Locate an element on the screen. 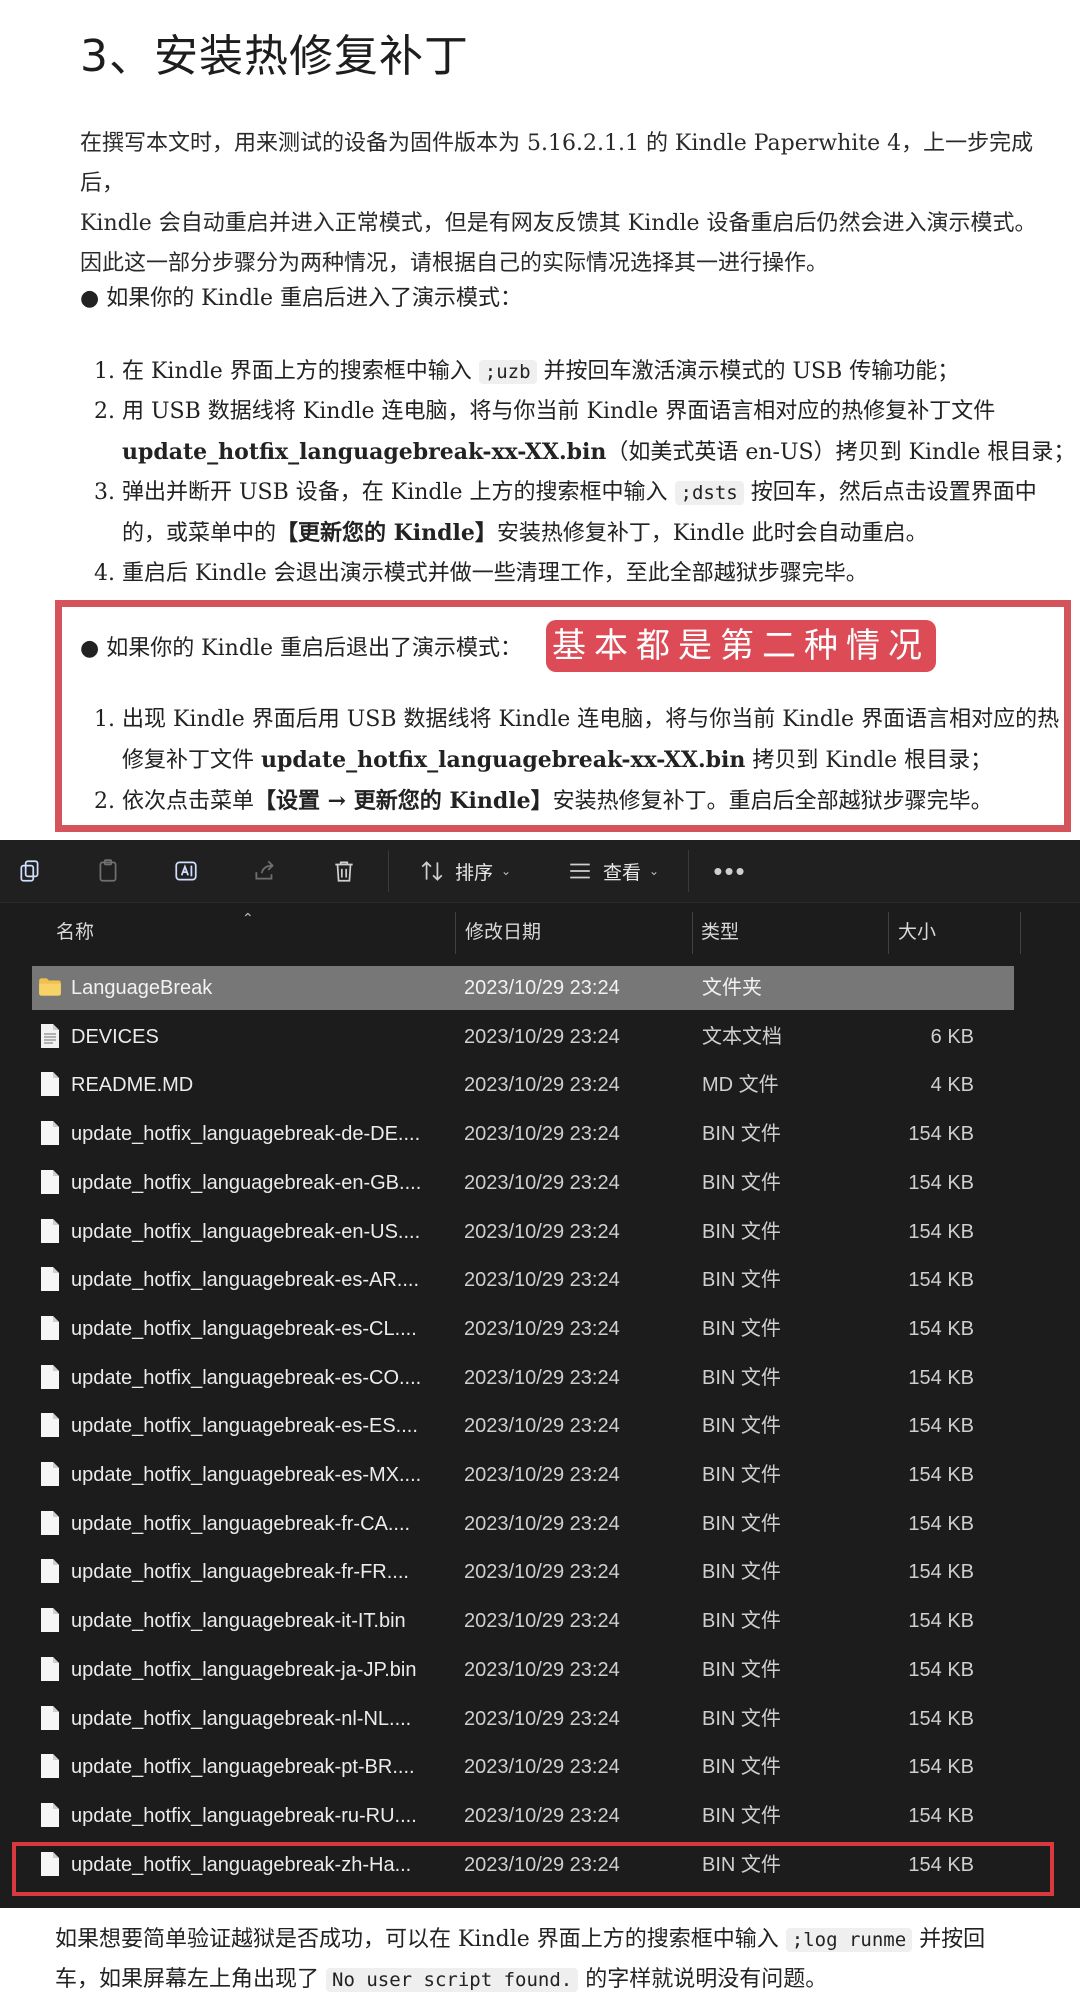 This screenshot has width=1080, height=2016. column-type: 类型 is located at coordinates (720, 933).